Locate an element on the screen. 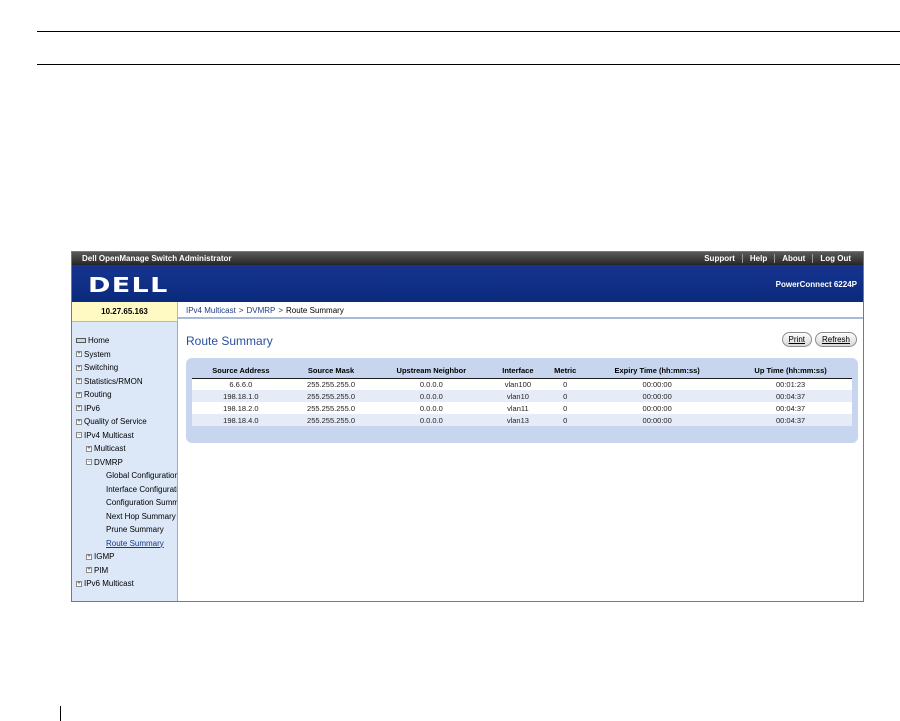  sidebar-item-next-hop-summary: Next Hop Summary is located at coordinates (124, 517).